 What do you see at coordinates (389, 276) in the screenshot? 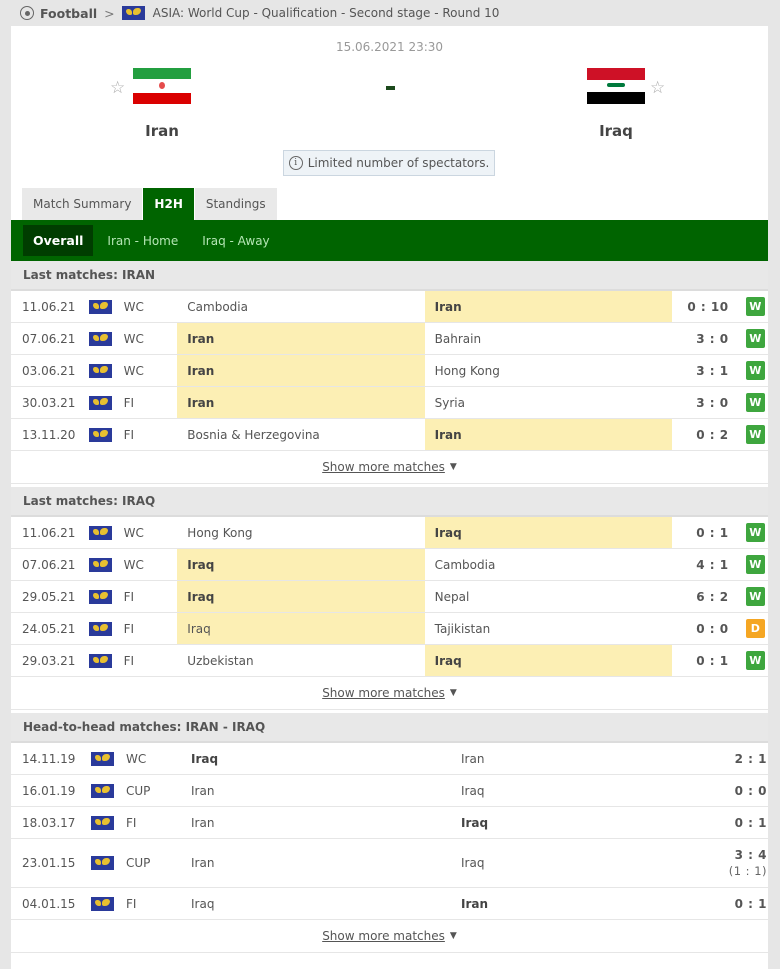
I see `section-title: Last matches: IRAN` at bounding box center [389, 276].